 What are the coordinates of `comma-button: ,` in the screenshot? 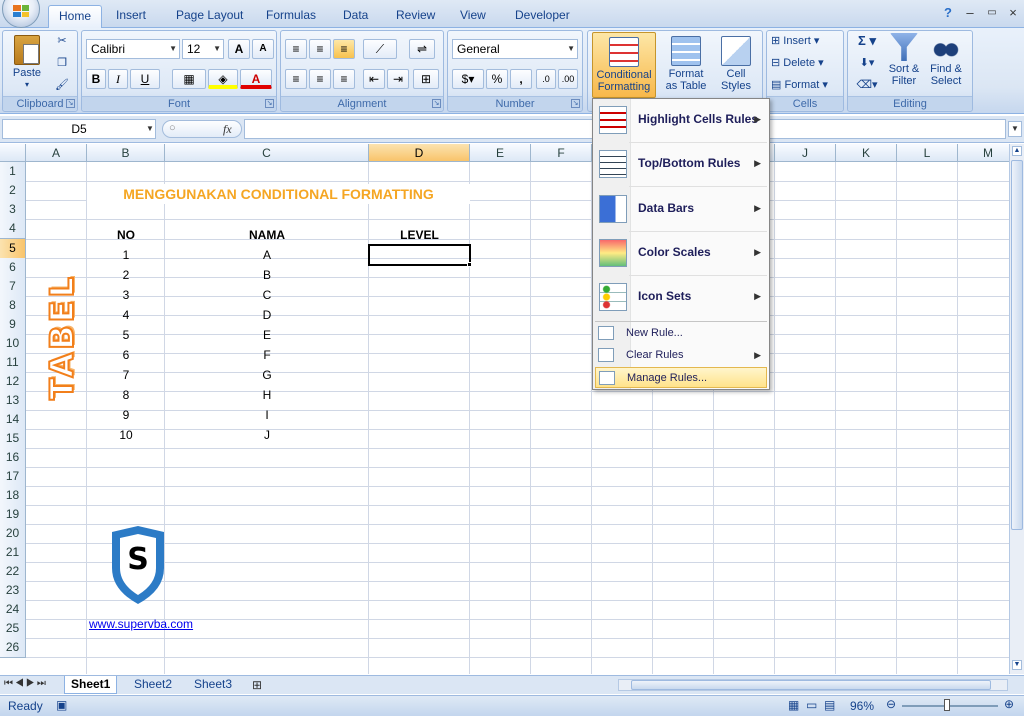 It's located at (521, 79).